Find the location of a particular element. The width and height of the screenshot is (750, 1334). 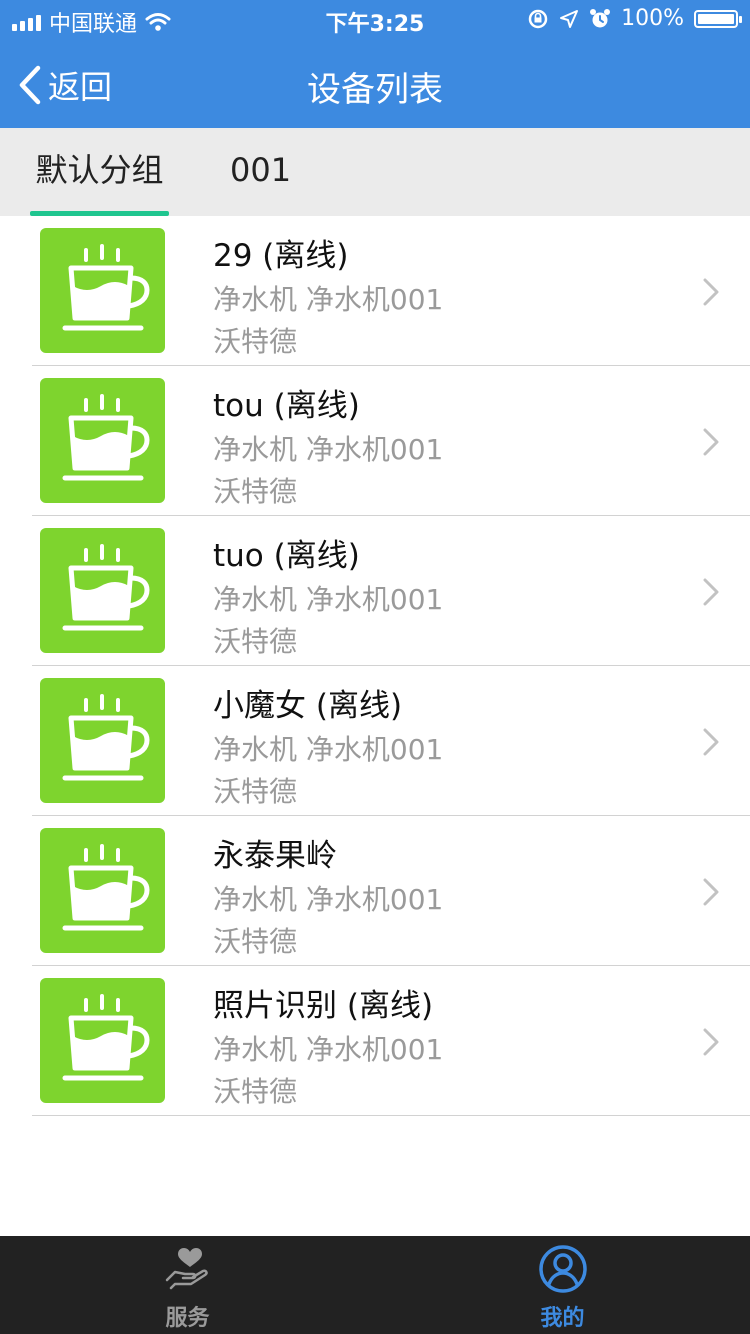

nav-bar: 返回 设备列表 is located at coordinates (375, 84).